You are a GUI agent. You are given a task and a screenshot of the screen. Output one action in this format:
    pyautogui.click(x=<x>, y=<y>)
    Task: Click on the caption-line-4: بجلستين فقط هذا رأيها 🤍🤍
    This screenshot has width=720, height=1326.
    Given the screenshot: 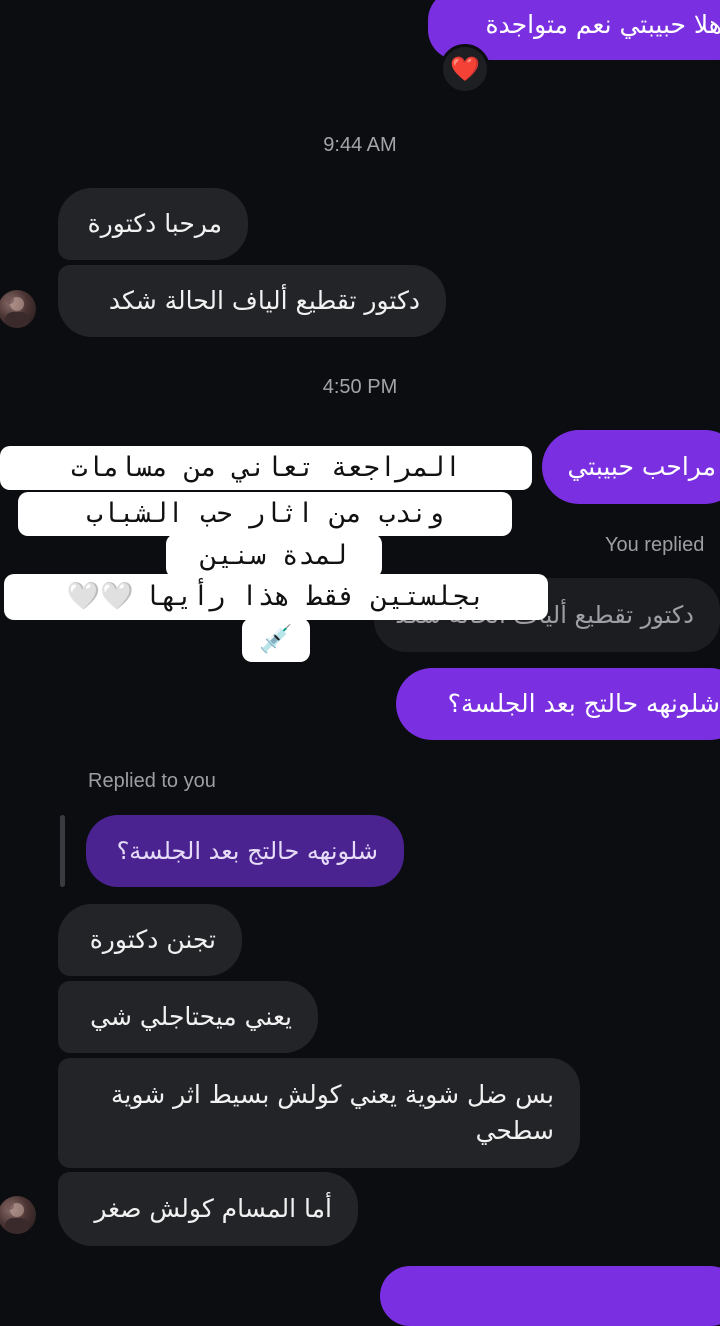 What is the action you would take?
    pyautogui.click(x=276, y=597)
    